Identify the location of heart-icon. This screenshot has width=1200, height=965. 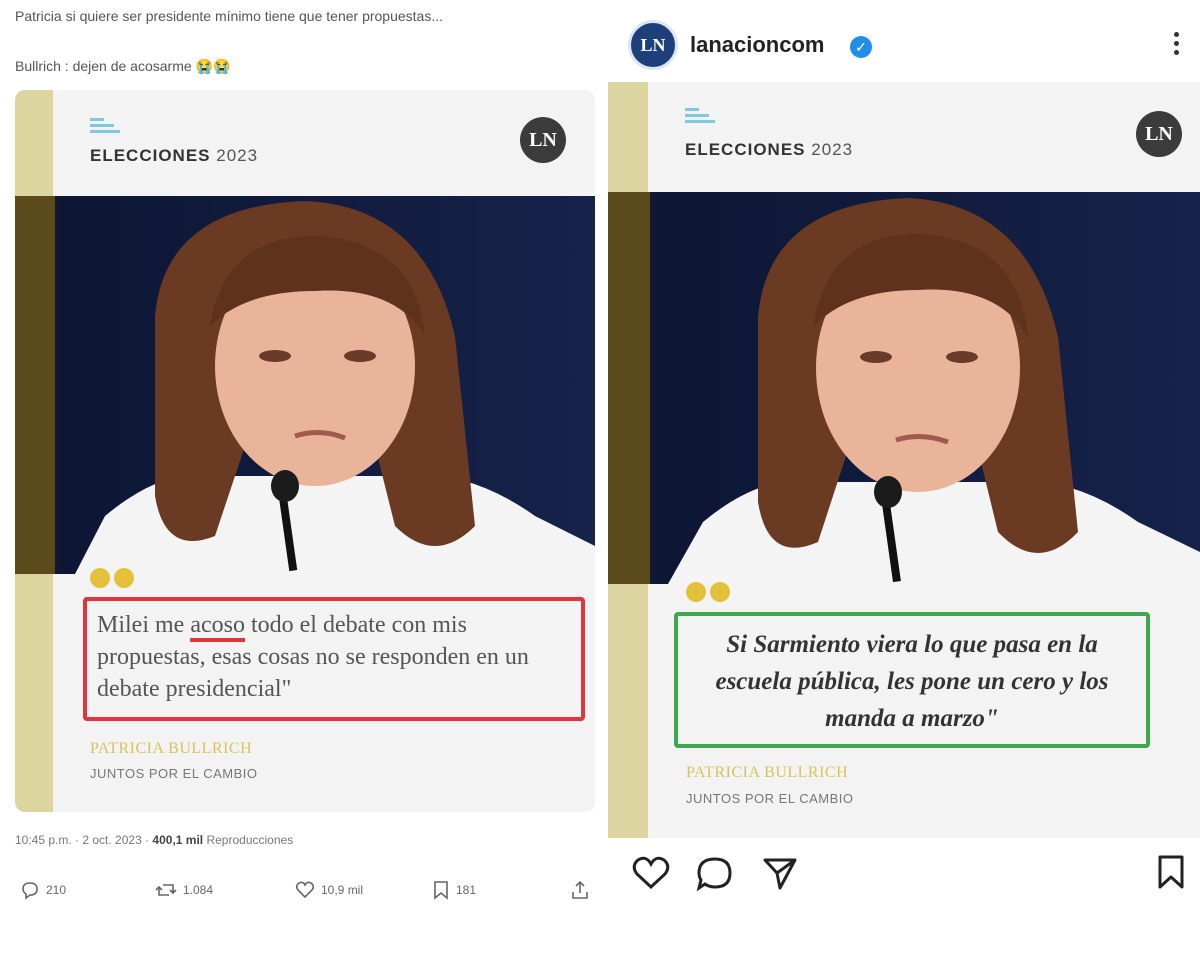
(305, 890).